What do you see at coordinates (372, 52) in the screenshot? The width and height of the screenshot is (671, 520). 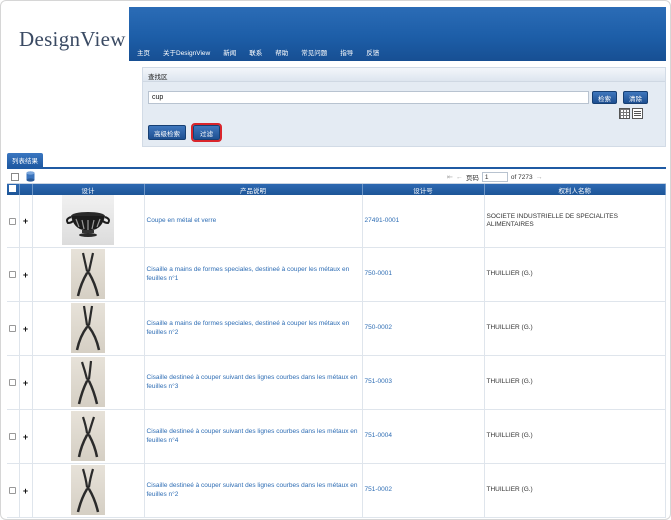 I see `nav-feedback: 反馈` at bounding box center [372, 52].